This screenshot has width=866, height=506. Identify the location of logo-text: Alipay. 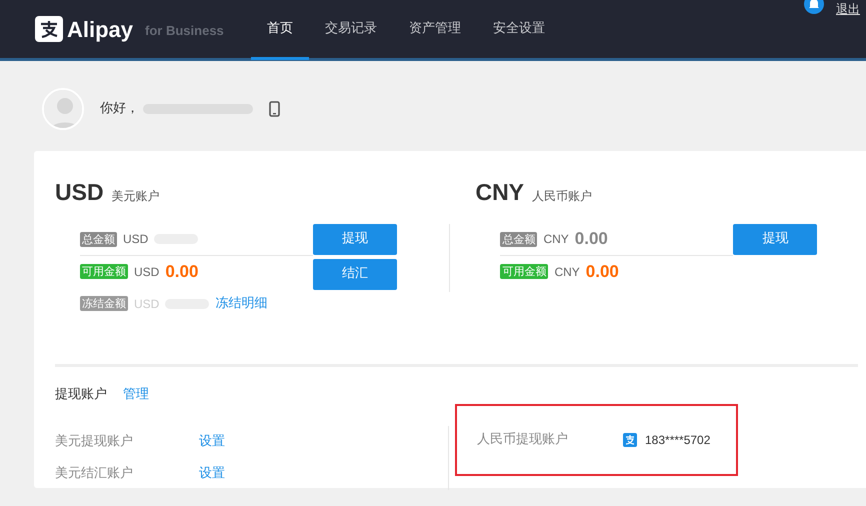
(100, 30).